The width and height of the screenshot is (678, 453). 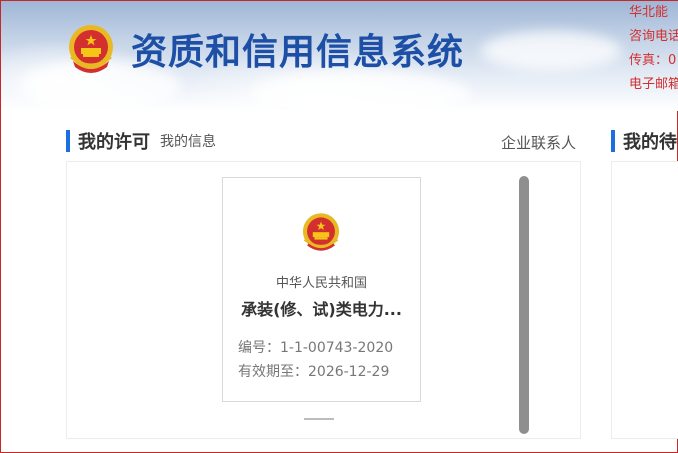 I want to click on my-license-title: 我的许可, so click(x=114, y=141).